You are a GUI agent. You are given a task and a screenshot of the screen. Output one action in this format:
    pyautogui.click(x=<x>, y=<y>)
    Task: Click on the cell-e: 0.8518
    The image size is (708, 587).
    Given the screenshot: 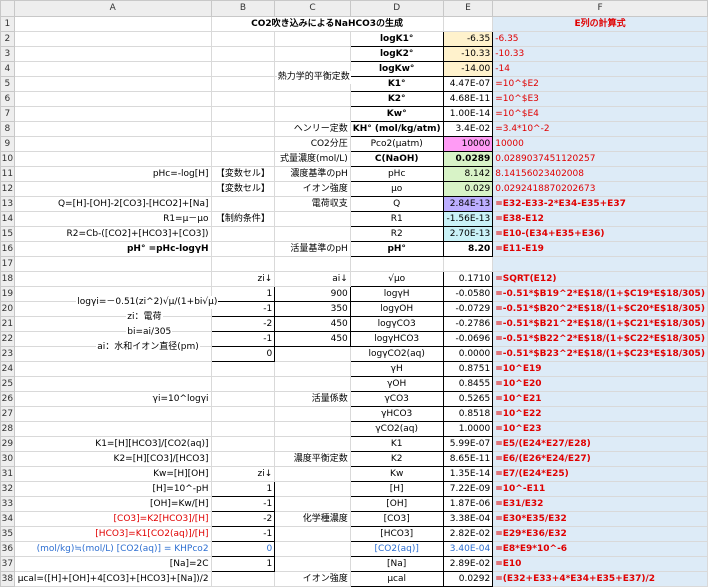 What is the action you would take?
    pyautogui.click(x=468, y=414)
    